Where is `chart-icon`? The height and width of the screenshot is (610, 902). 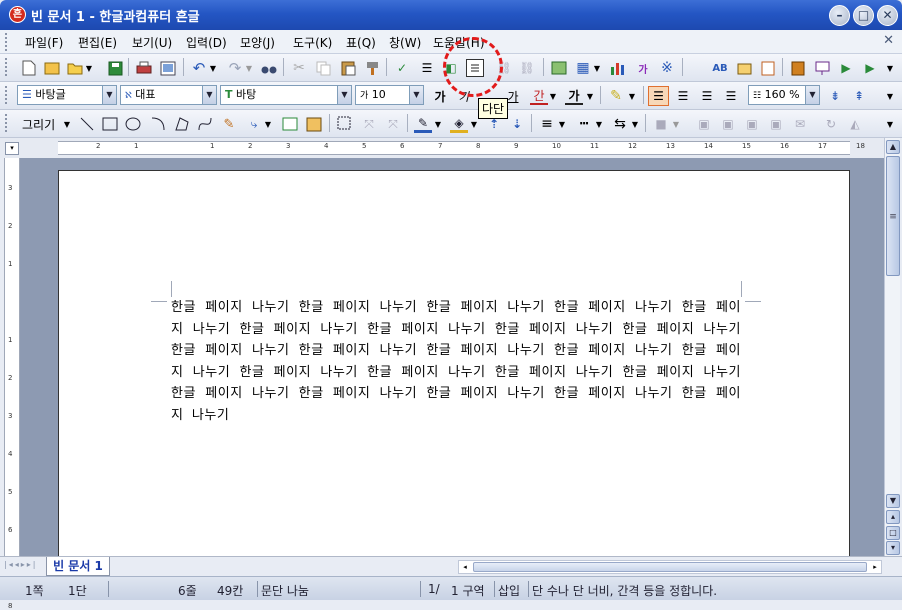 chart-icon is located at coordinates (618, 68).